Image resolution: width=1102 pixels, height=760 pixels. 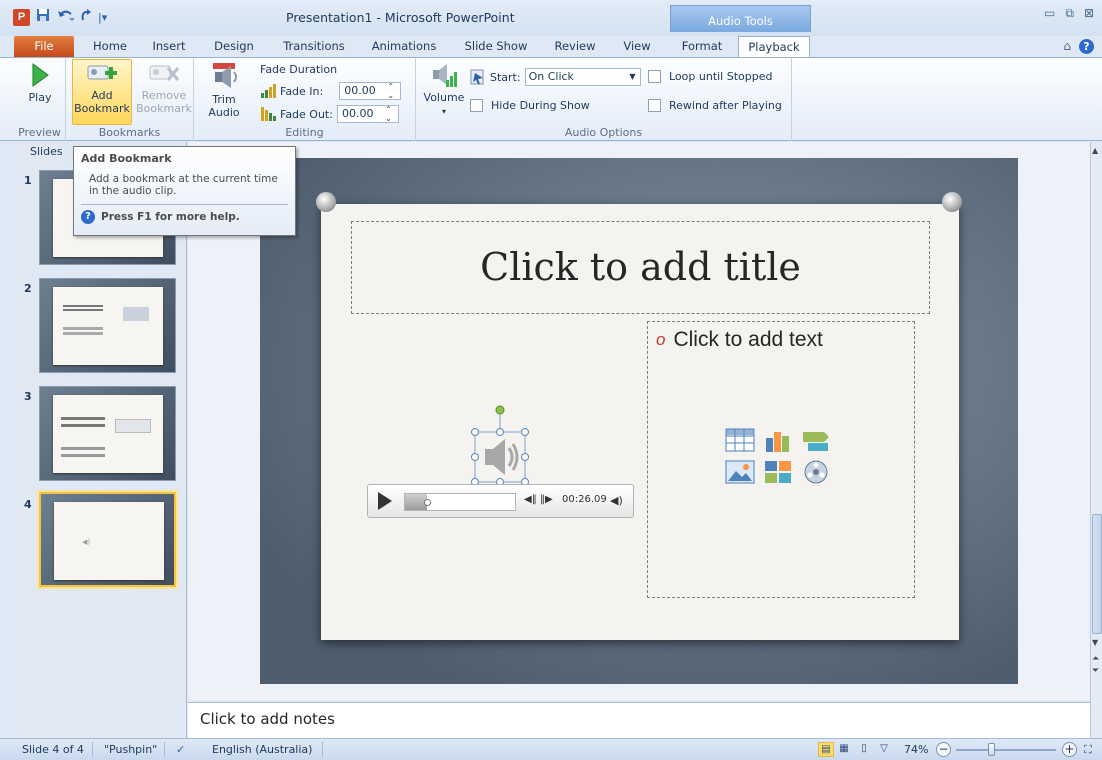 What do you see at coordinates (367, 114) in the screenshot?
I see `fade-out-input: 00.00` at bounding box center [367, 114].